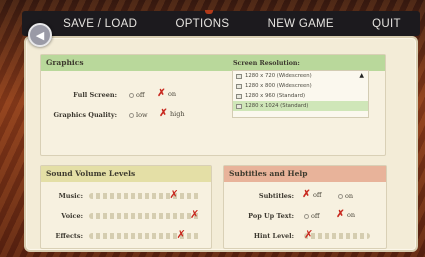  I want to click on top-menu-bar: SAVE / LOAD OPTIONS NEW GAME QUIT, so click(221, 23).